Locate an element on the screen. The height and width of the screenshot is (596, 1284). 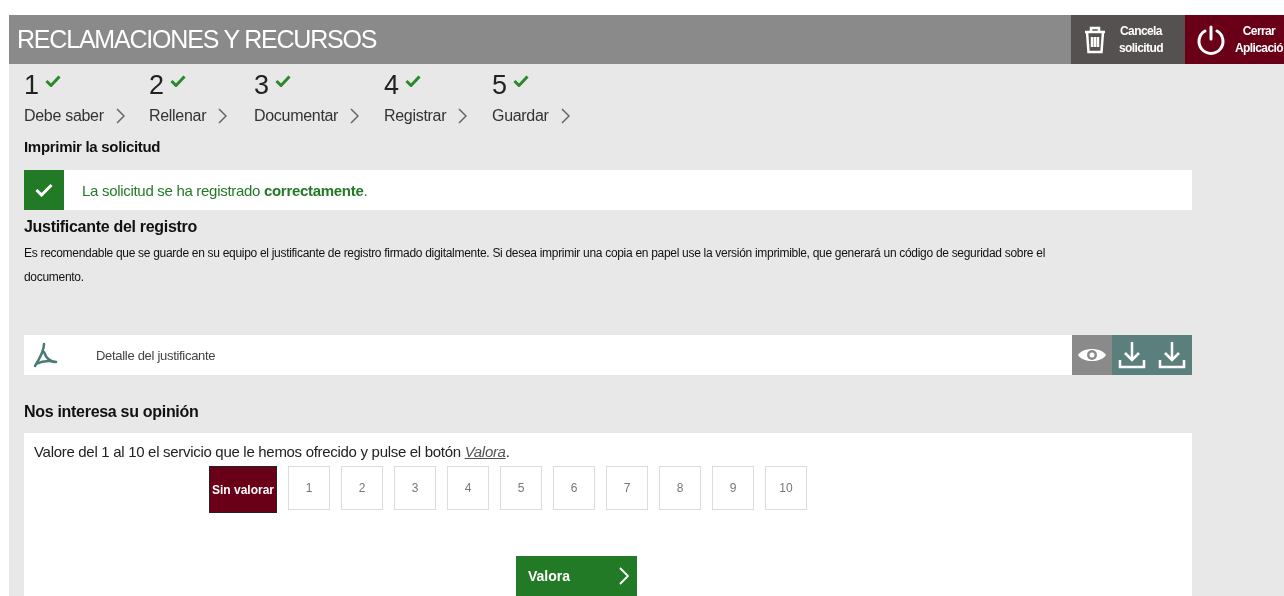
step-number: 4 is located at coordinates (391, 85).